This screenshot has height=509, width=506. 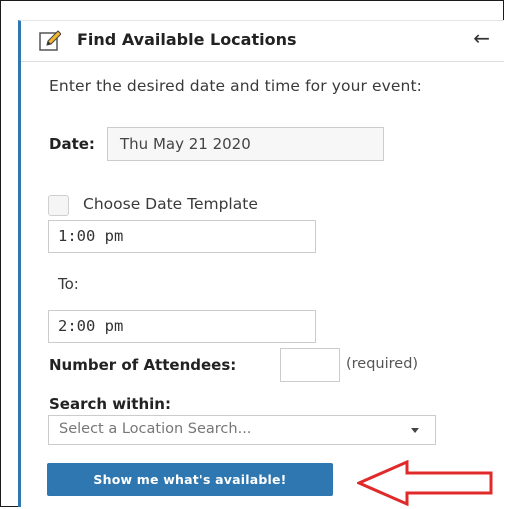 I want to click on attendees-label: Number of Attendees:, so click(x=143, y=365).